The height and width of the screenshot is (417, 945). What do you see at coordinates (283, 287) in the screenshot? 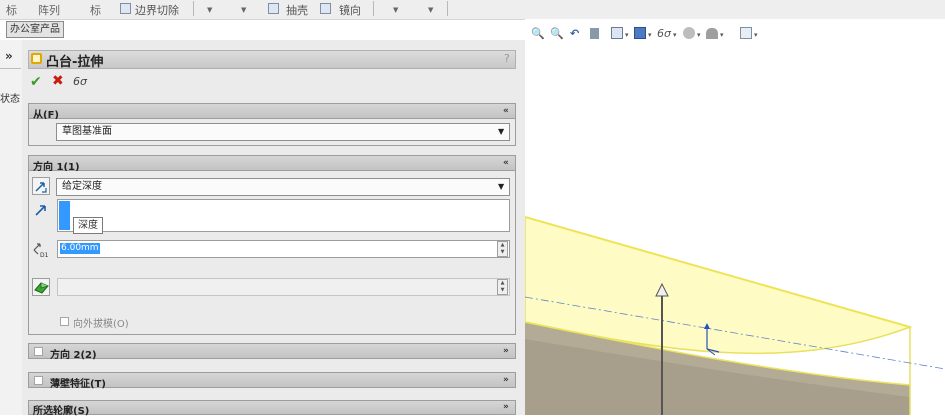
I see `draft-angle-input: ▲ ▼` at bounding box center [283, 287].